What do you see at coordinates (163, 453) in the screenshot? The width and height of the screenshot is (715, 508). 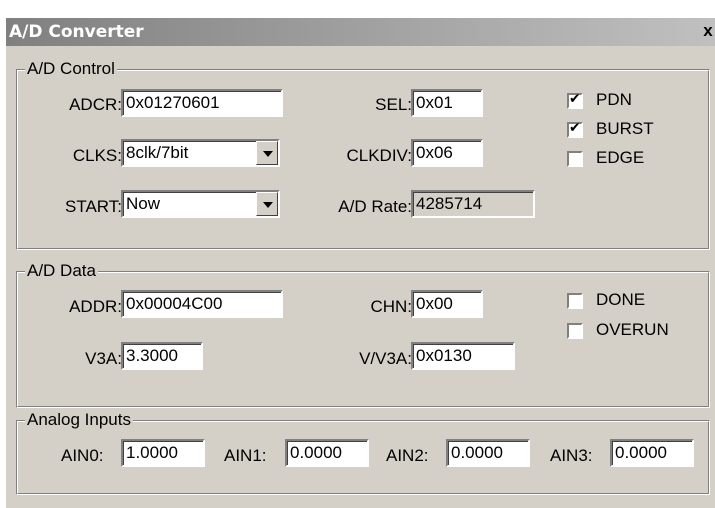 I see `ain0-field: 1.0000` at bounding box center [163, 453].